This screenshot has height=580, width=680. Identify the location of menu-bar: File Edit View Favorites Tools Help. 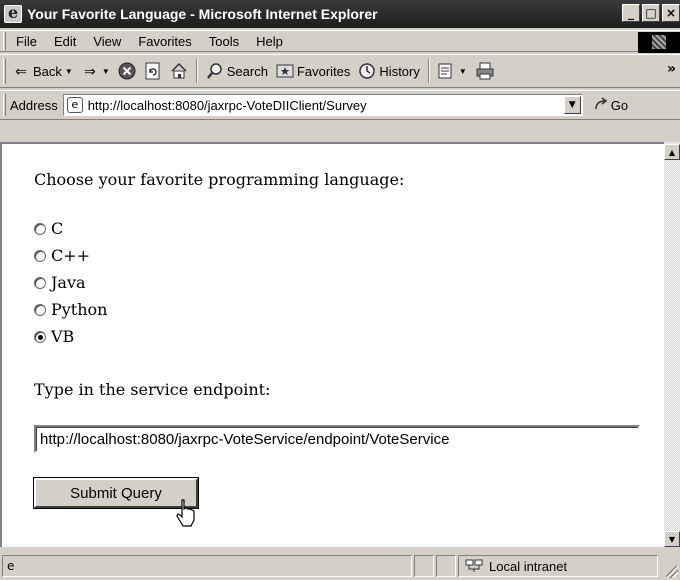
(340, 41).